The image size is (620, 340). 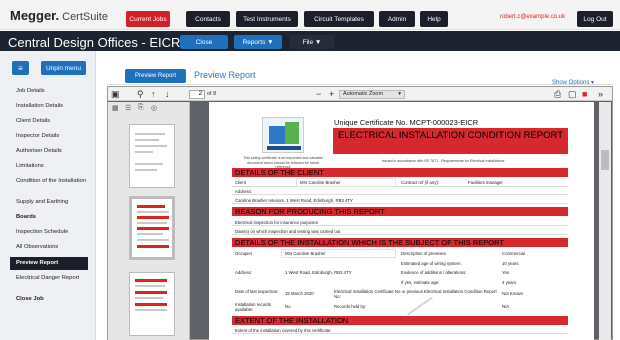 I want to click on certification-logo, so click(x=283, y=135).